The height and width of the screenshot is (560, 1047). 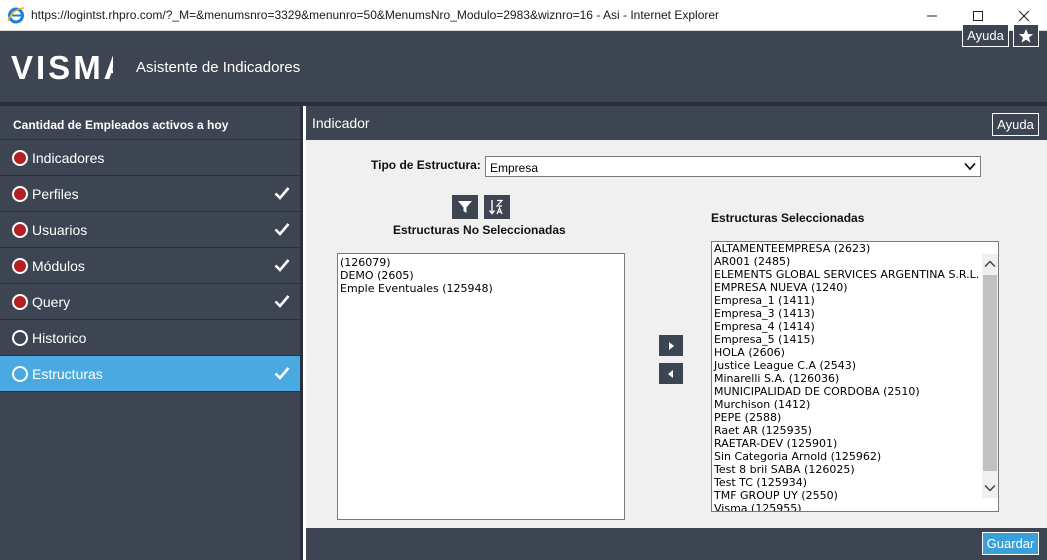 I want to click on sort-button, so click(x=497, y=207).